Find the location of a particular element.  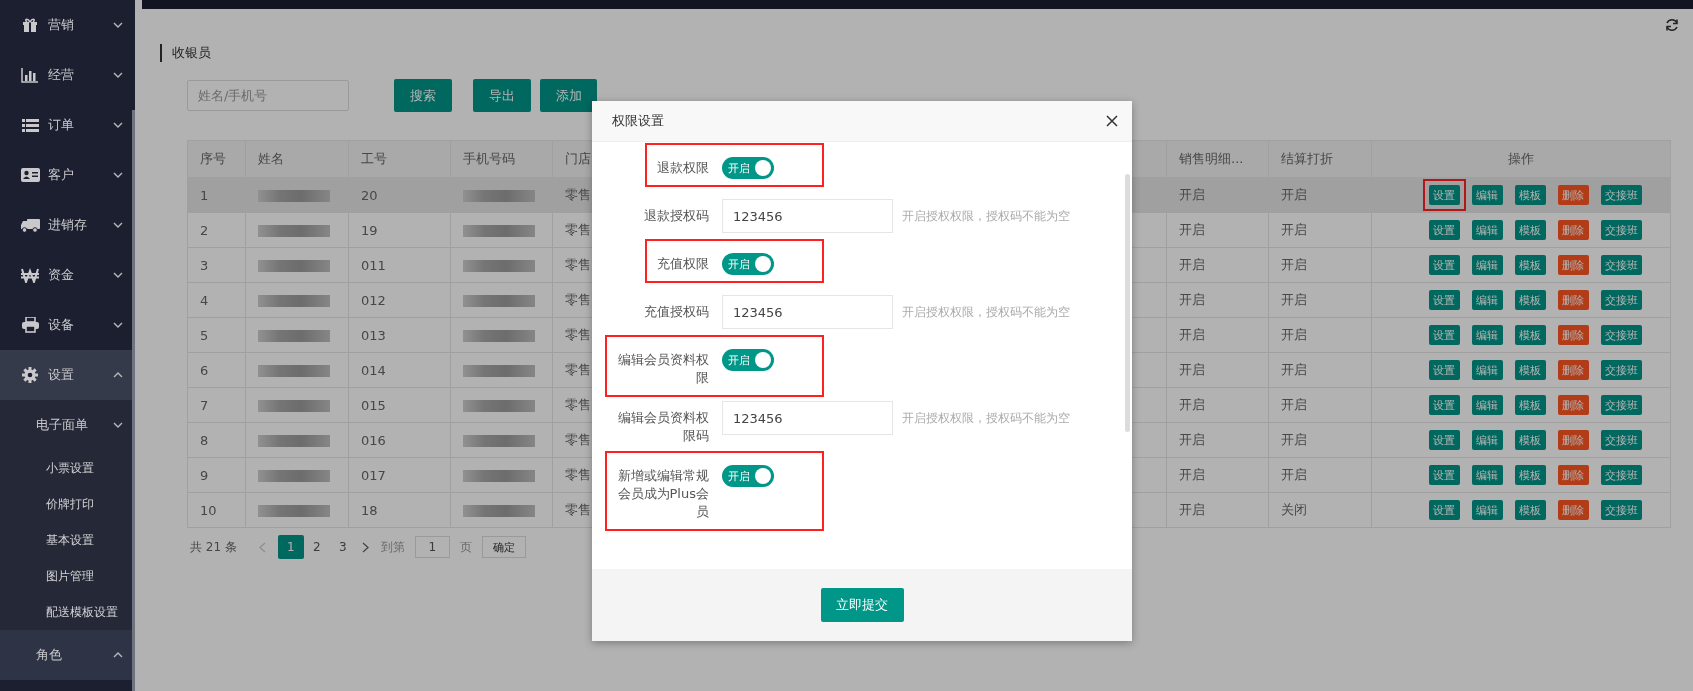

page-button: 1 is located at coordinates (290, 547).